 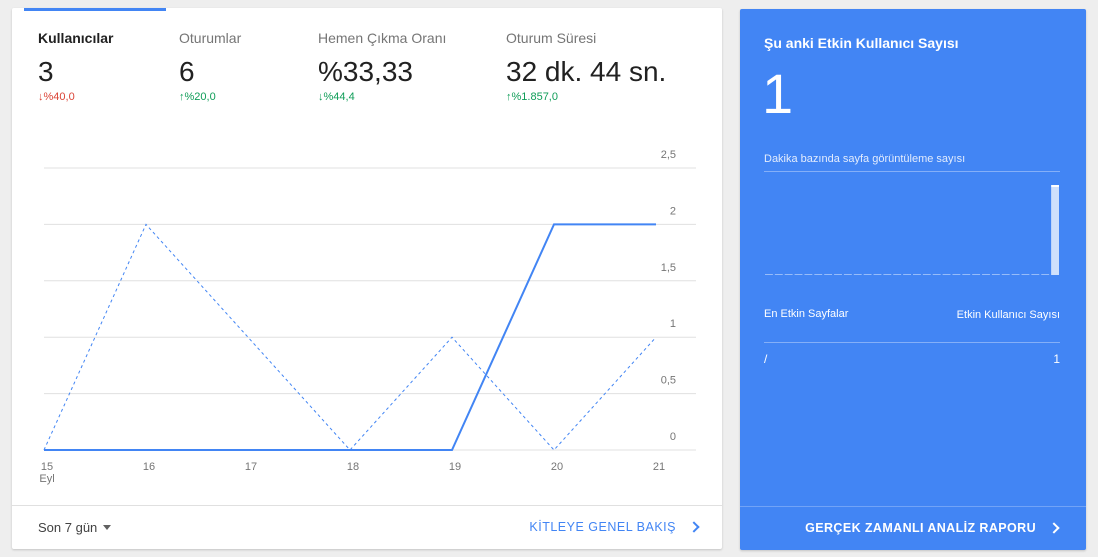 I want to click on card-footer: Son 7 gün KİTLEYE GENEL BAKIŞ, so click(x=367, y=527).